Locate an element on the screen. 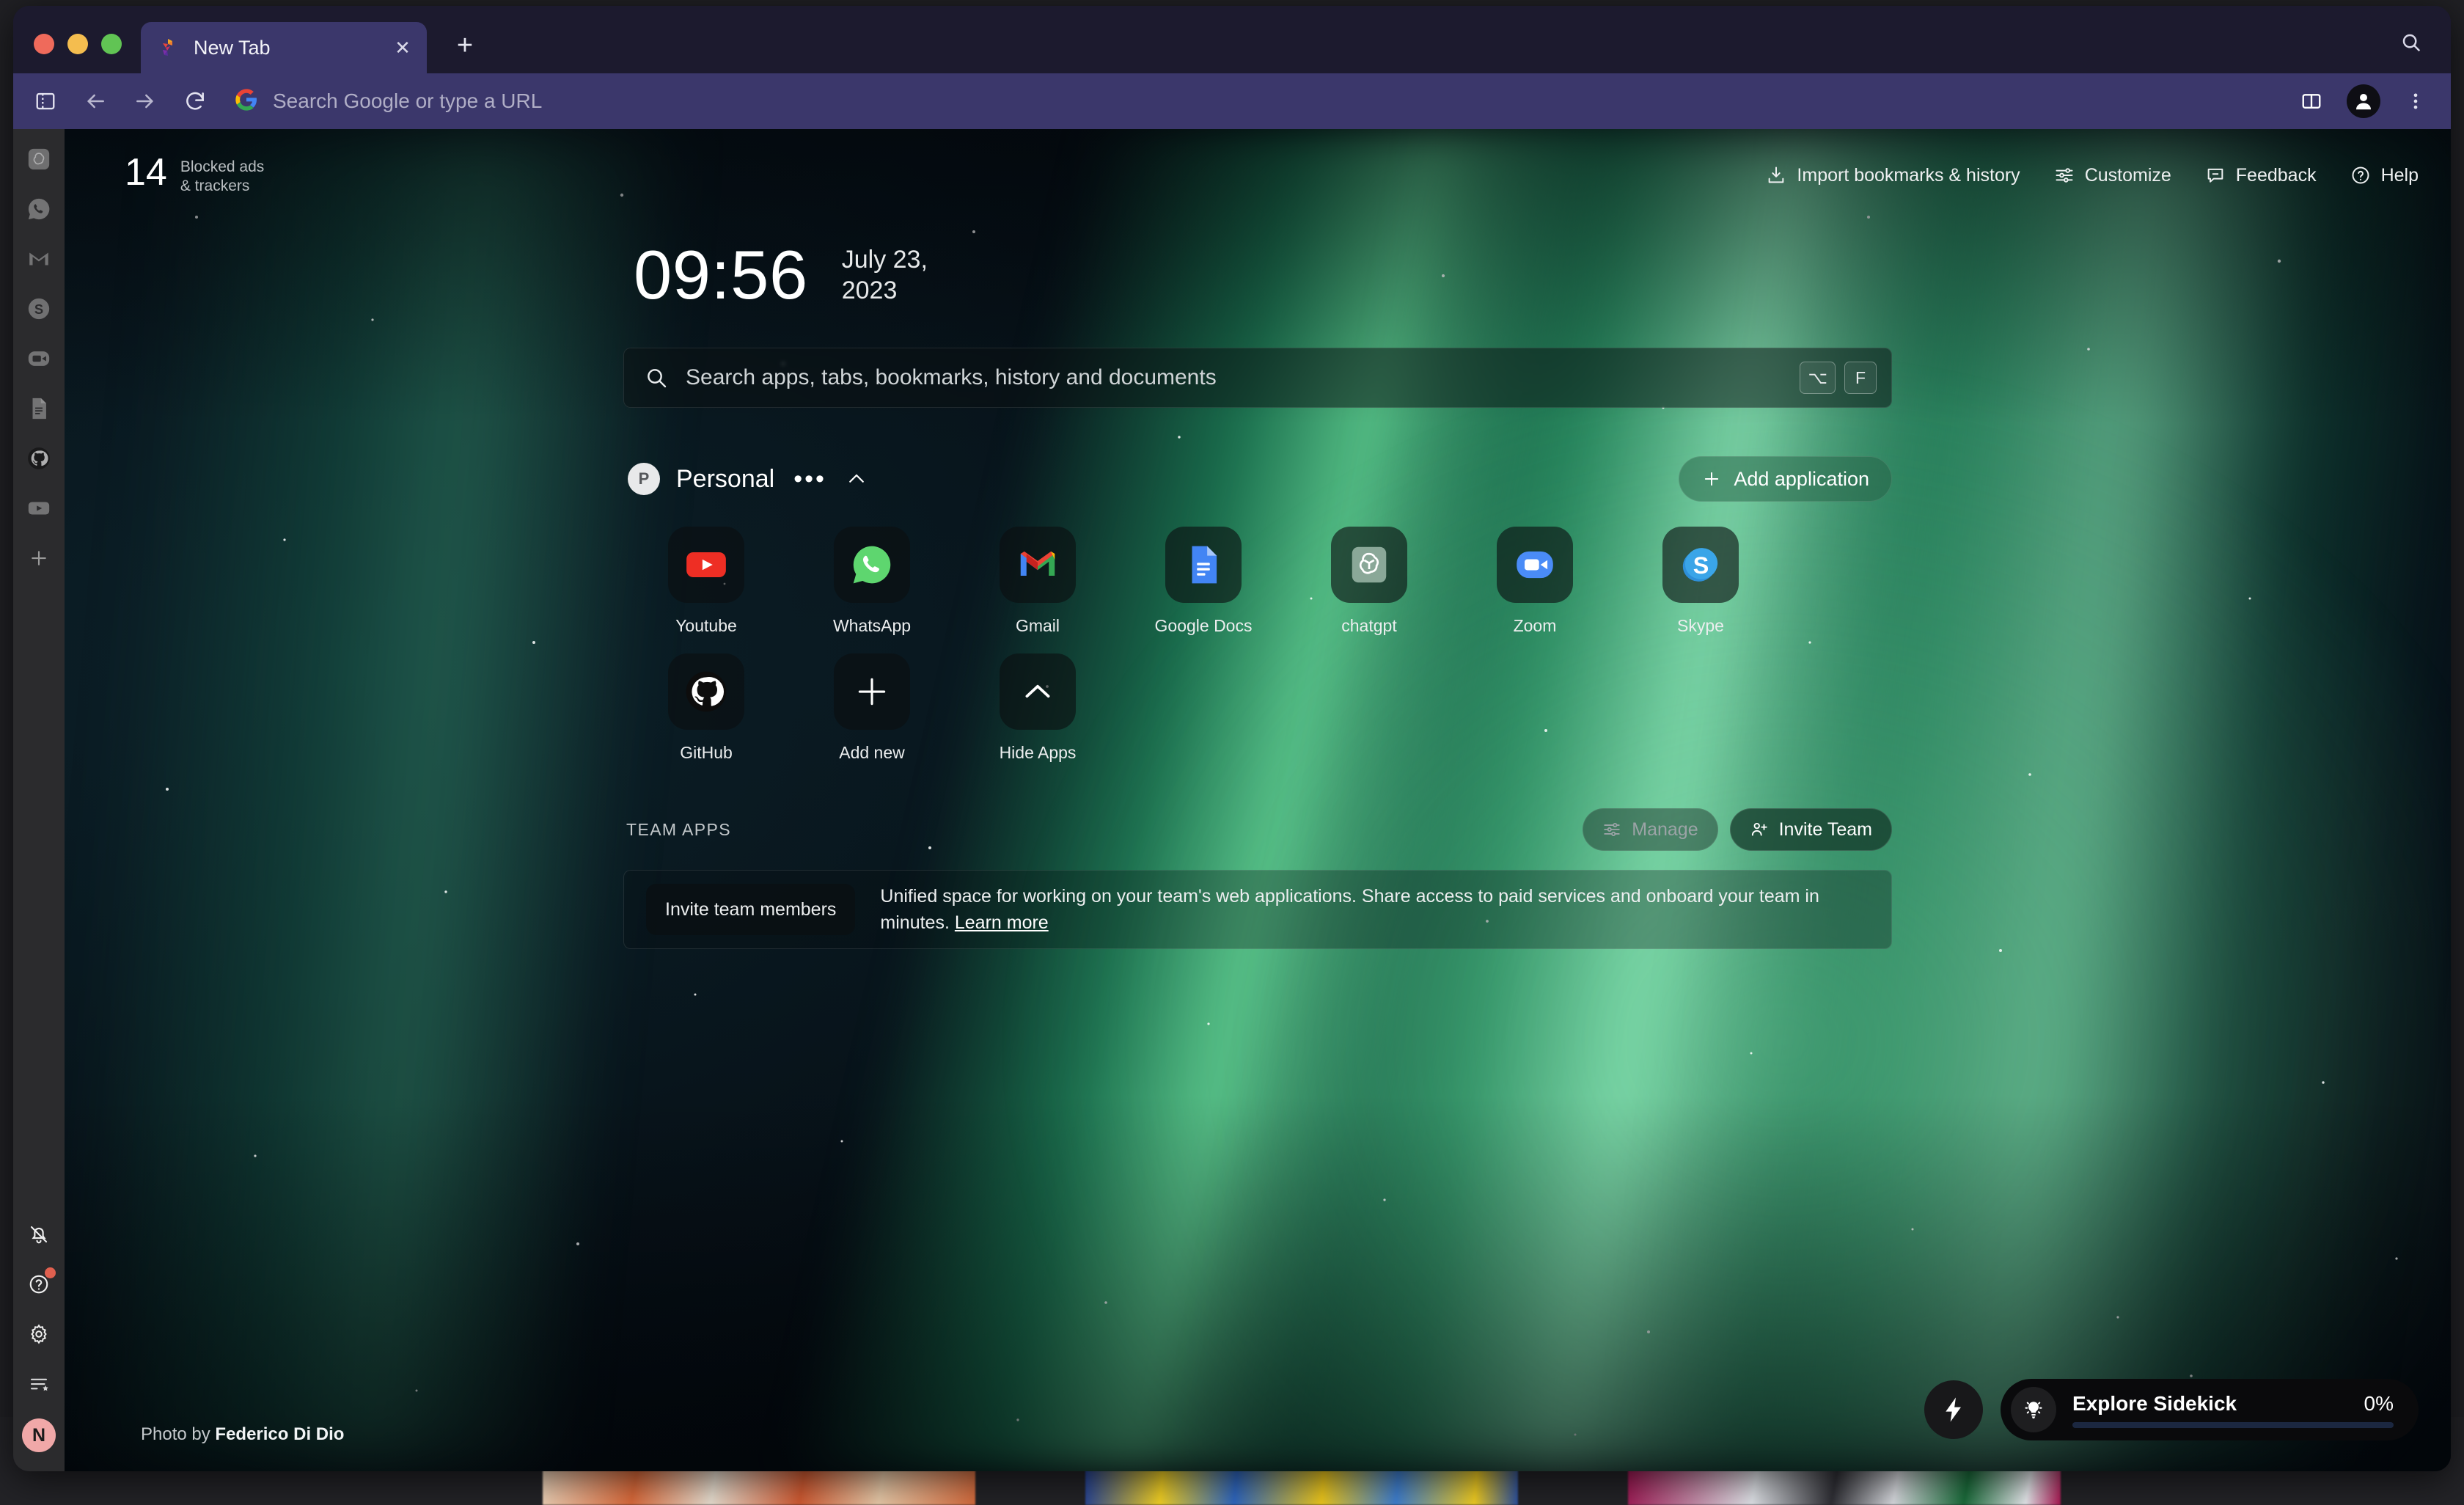 This screenshot has height=1505, width=2464. github-icon is located at coordinates (706, 691).